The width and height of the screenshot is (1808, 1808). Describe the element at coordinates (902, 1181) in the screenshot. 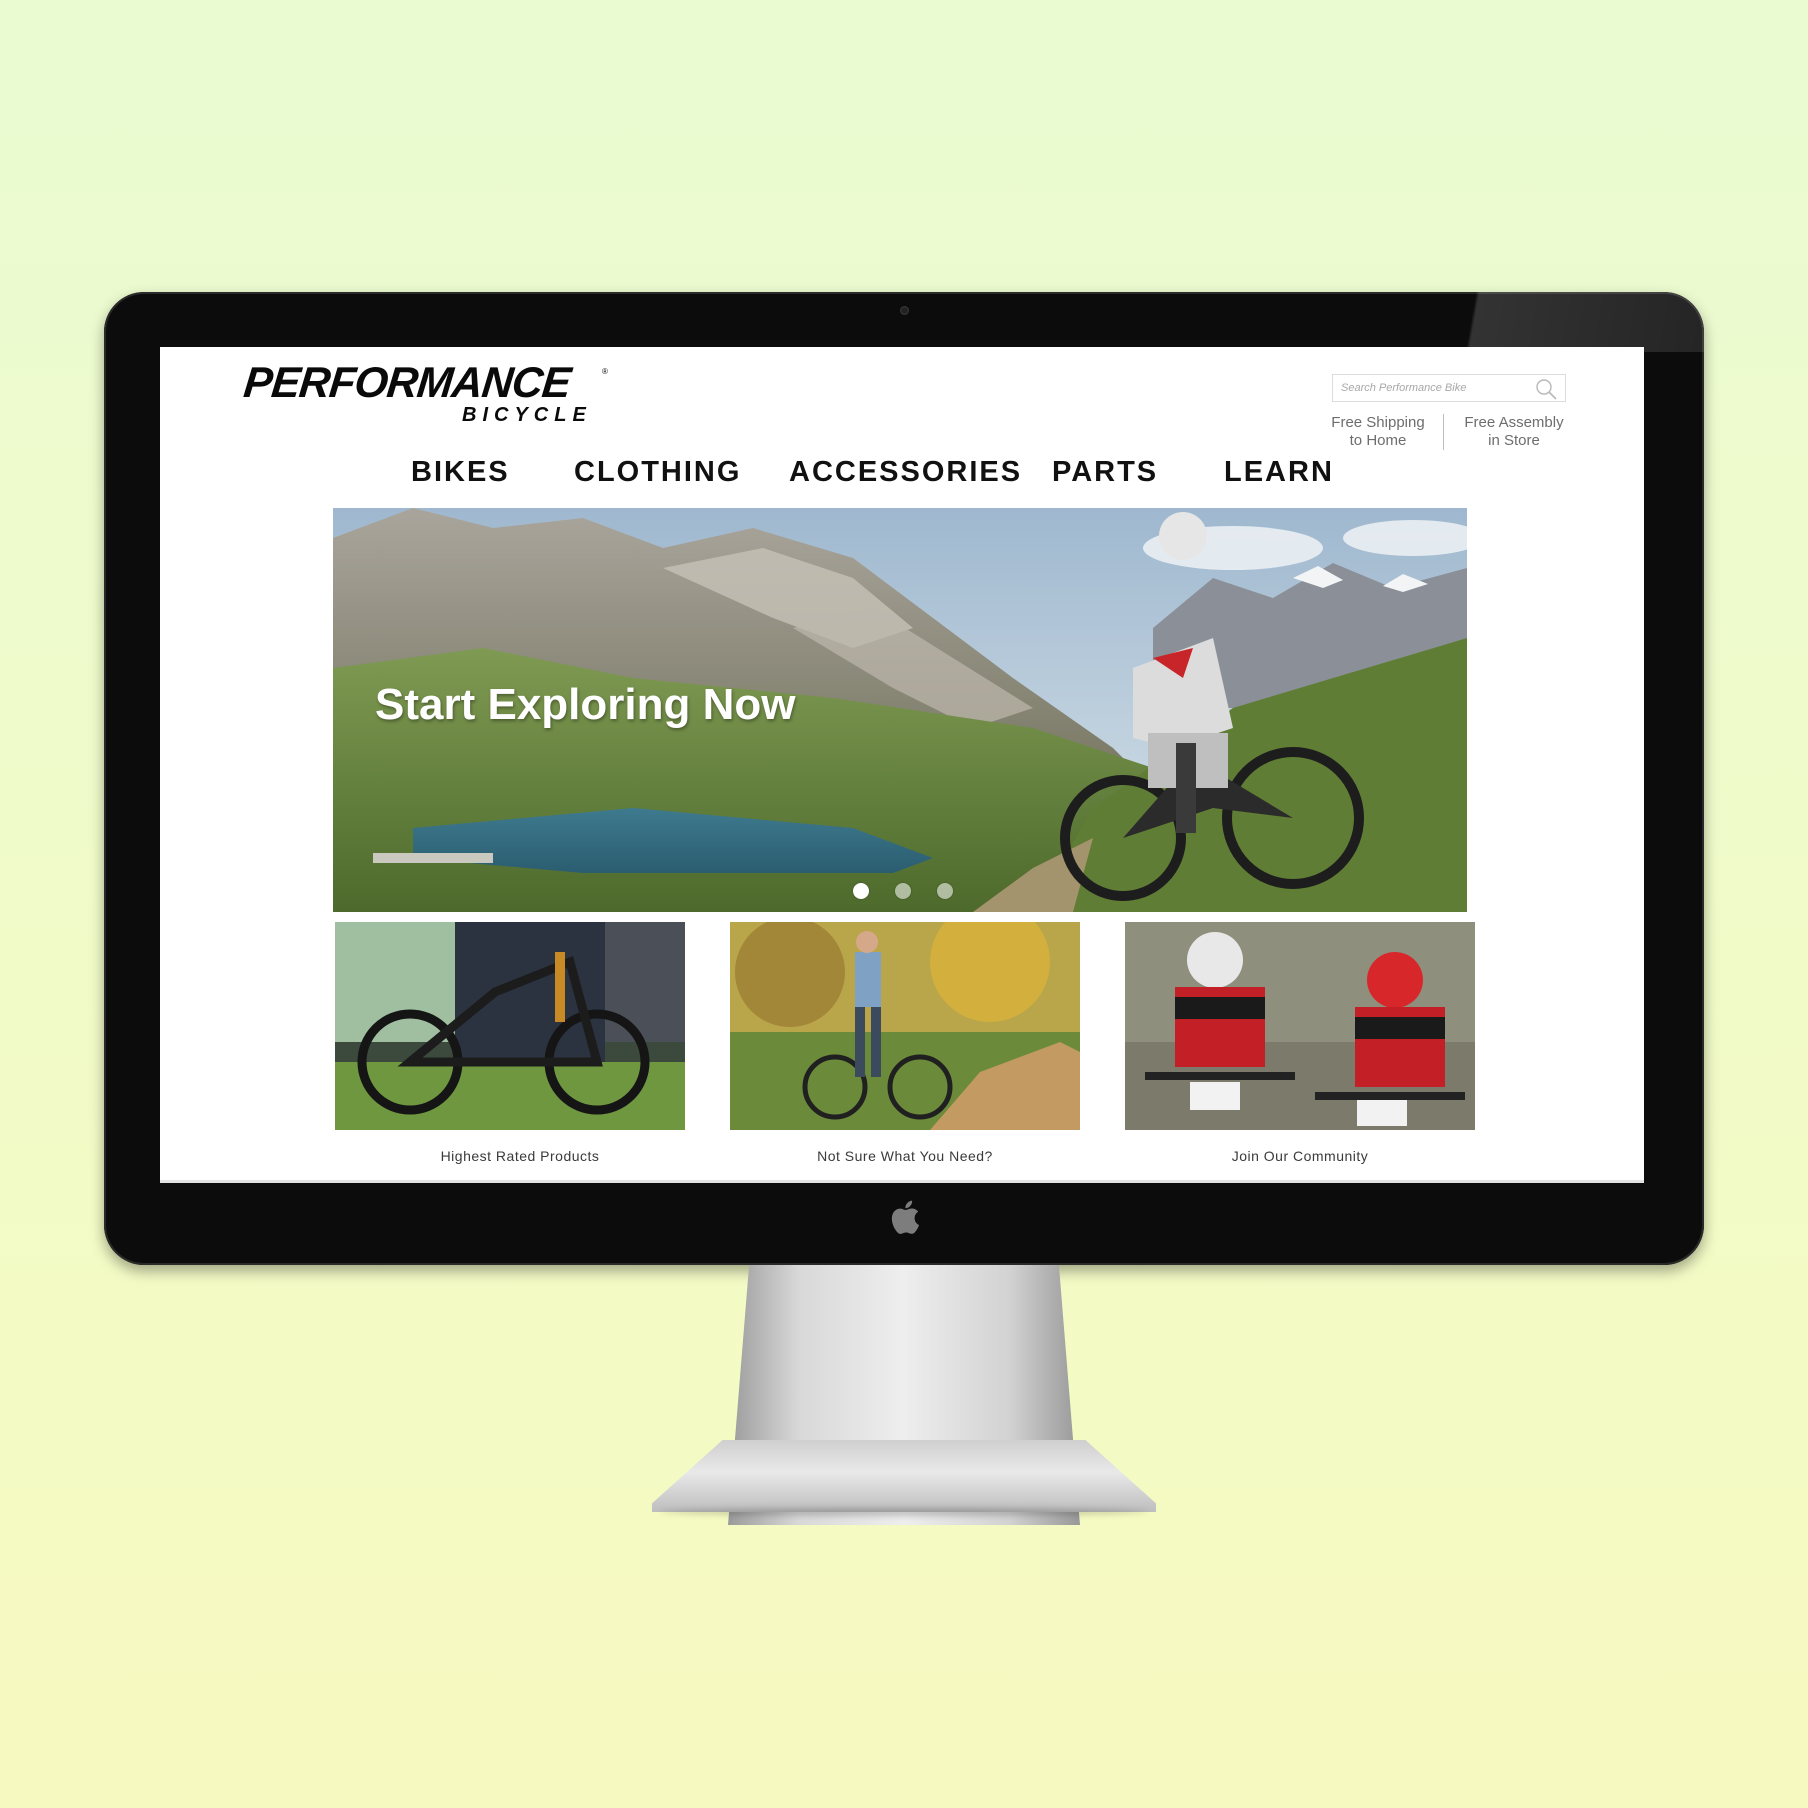

I see `screen-bottom-edge` at that location.